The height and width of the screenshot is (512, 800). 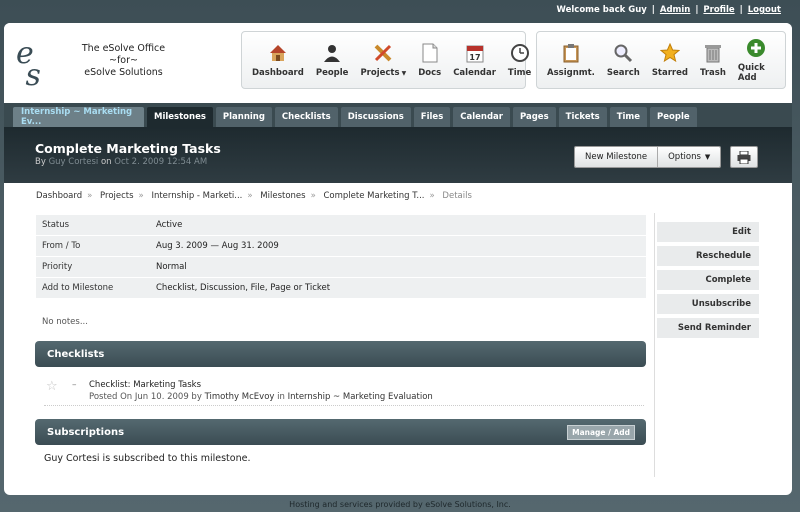 What do you see at coordinates (430, 53) in the screenshot?
I see `document-icon` at bounding box center [430, 53].